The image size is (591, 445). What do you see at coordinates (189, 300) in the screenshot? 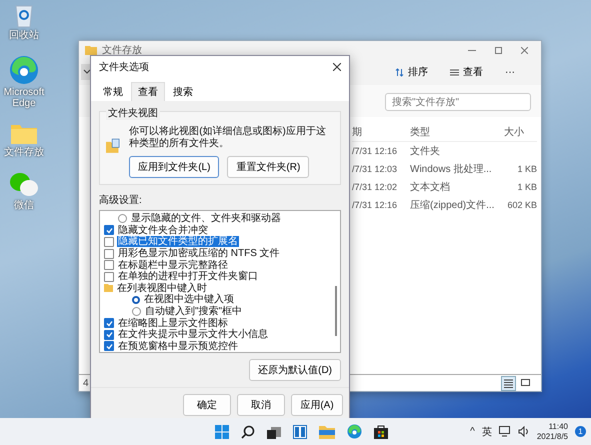
I see `setting-label: 在视图中选中键入项` at bounding box center [189, 300].